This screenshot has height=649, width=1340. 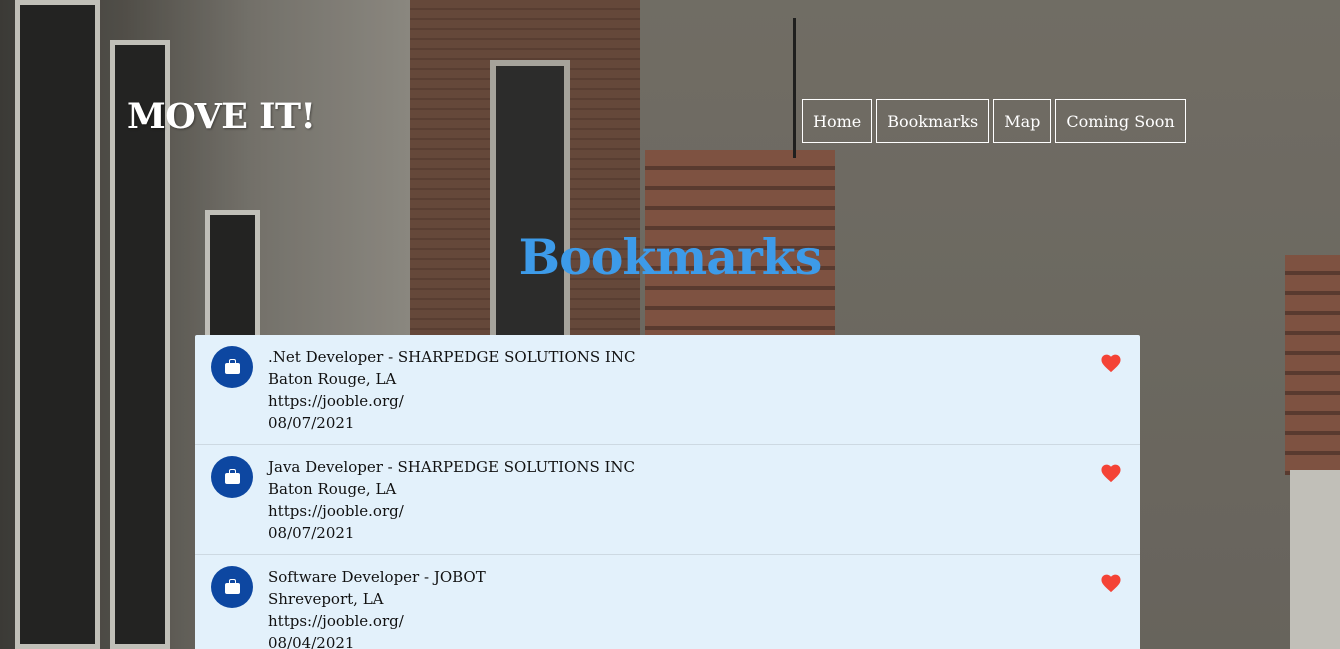 What do you see at coordinates (1022, 121) in the screenshot?
I see `nav-map-button: Map` at bounding box center [1022, 121].